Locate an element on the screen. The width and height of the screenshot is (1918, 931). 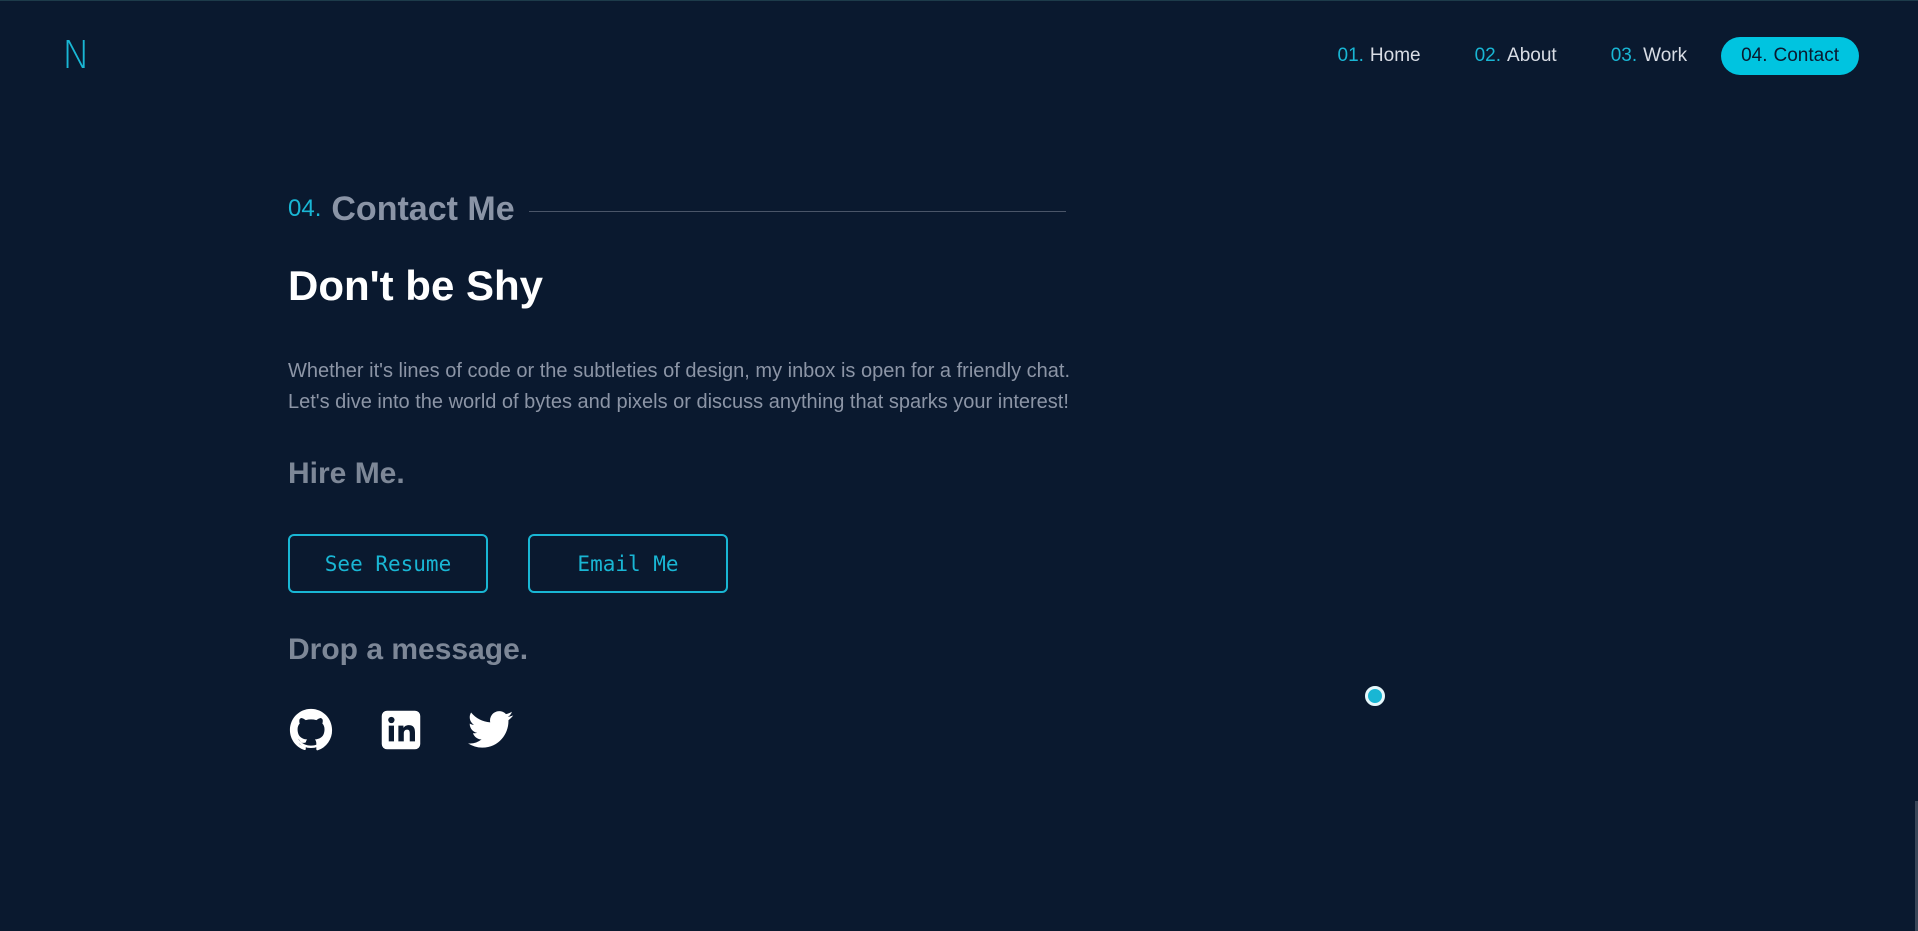
hire-heading: Hire Me. is located at coordinates (346, 473).